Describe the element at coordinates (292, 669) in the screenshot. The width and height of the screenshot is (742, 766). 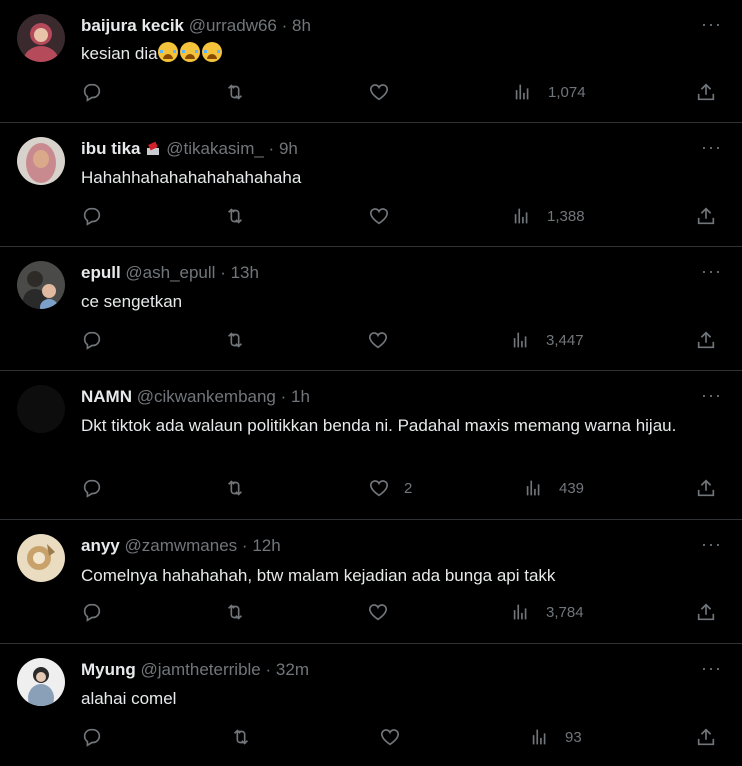
I see `timestamp: 32m` at that location.